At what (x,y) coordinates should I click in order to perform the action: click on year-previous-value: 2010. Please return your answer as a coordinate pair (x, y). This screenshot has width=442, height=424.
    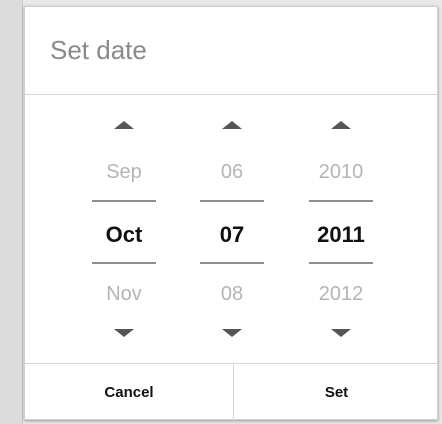
    Looking at the image, I should click on (341, 172).